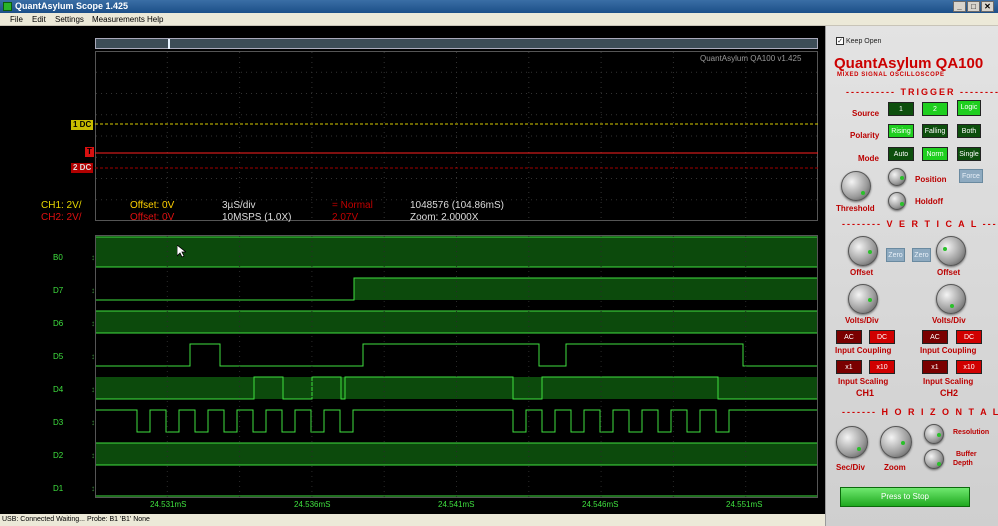 The width and height of the screenshot is (998, 526). Describe the element at coordinates (58, 323) in the screenshot. I see `digital-label-text: D6` at that location.